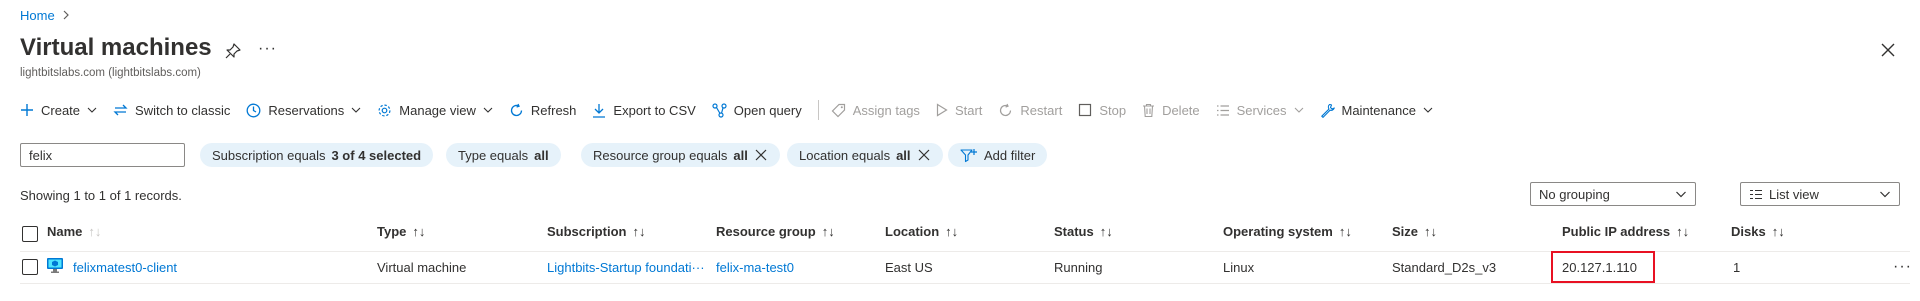 This screenshot has width=1920, height=301. Describe the element at coordinates (1260, 110) in the screenshot. I see `services-button: Services` at that location.